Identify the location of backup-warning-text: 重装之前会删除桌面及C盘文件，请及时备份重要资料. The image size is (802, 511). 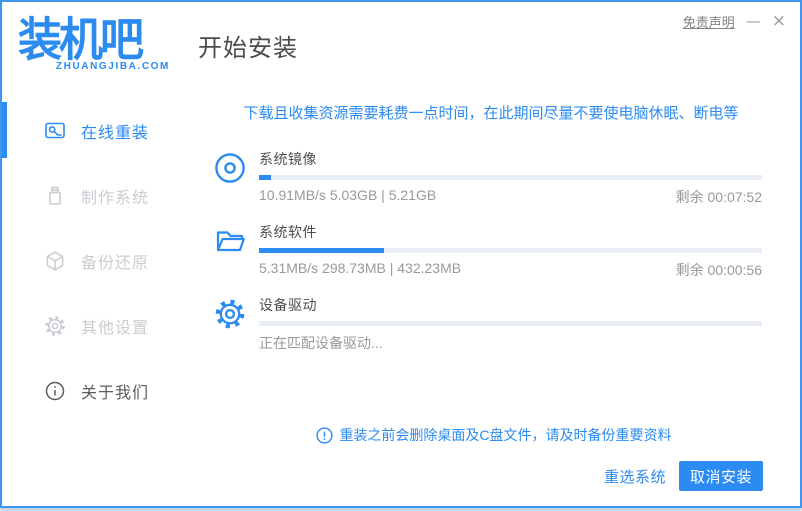
(505, 435).